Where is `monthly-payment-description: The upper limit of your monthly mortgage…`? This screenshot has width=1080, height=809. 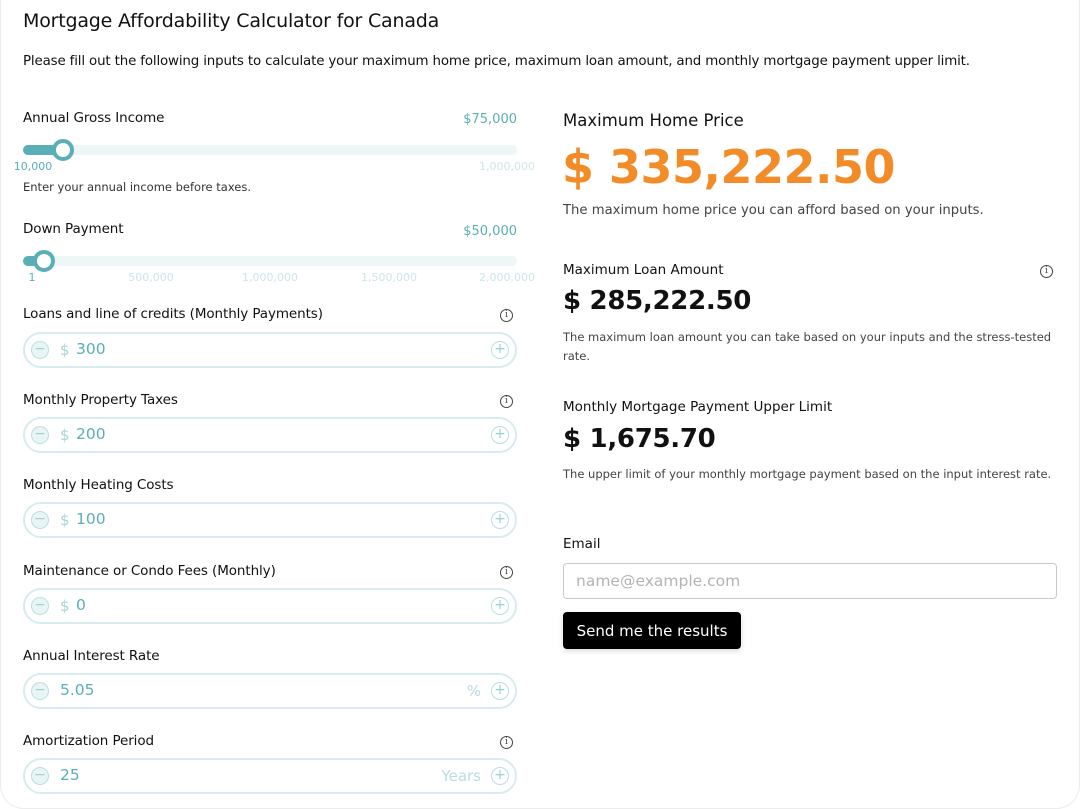 monthly-payment-description: The upper limit of your monthly mortgage… is located at coordinates (807, 474).